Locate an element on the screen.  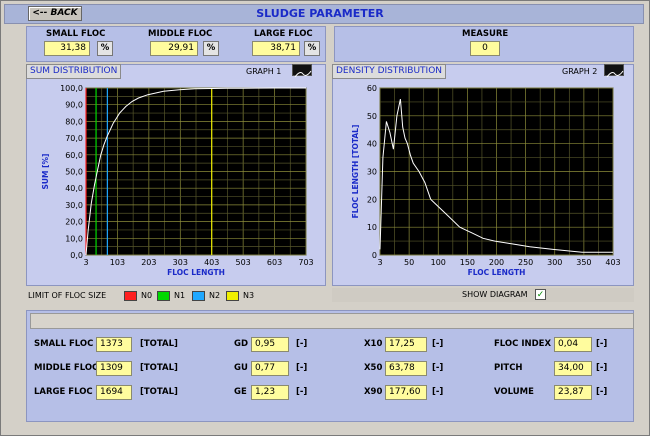
x-tick-label: 303 is located at coordinates (180, 262).